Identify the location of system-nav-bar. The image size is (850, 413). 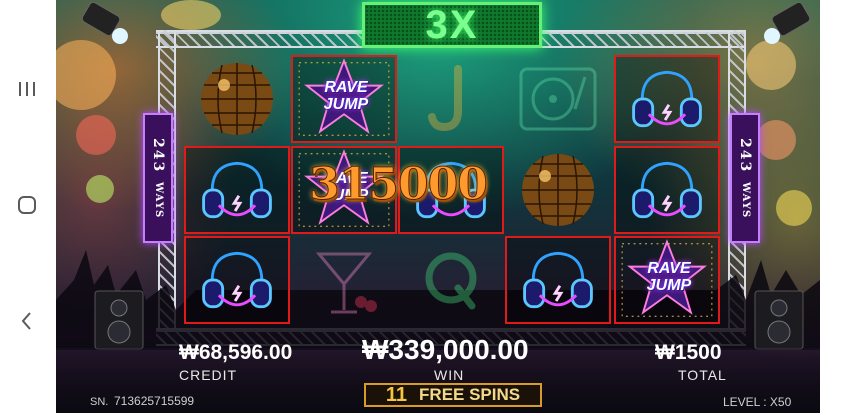
(28, 206).